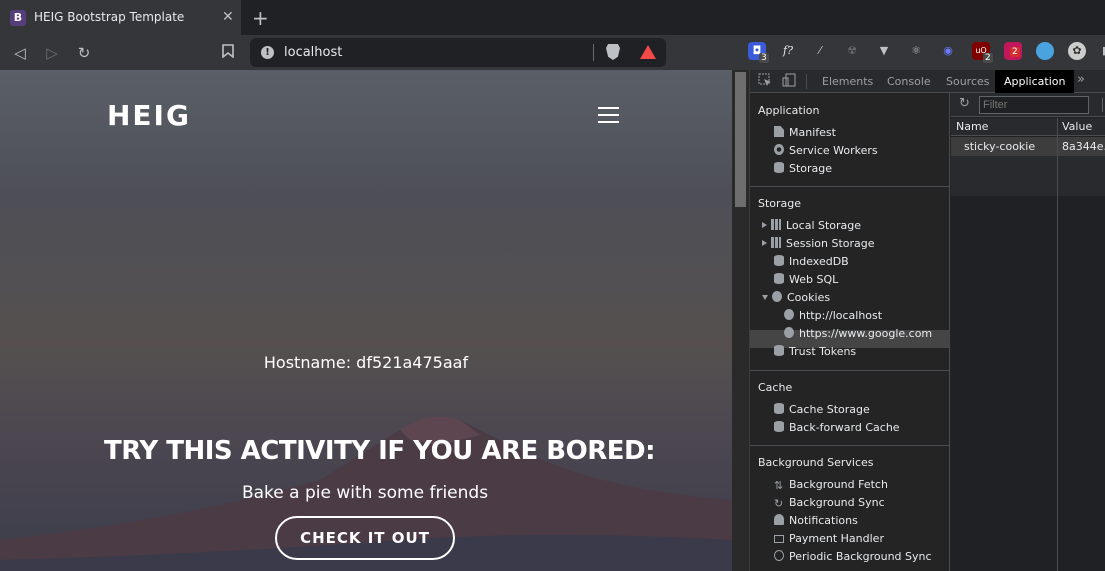 The width and height of the screenshot is (1105, 571). I want to click on table-empty-row, so click(1028, 176).